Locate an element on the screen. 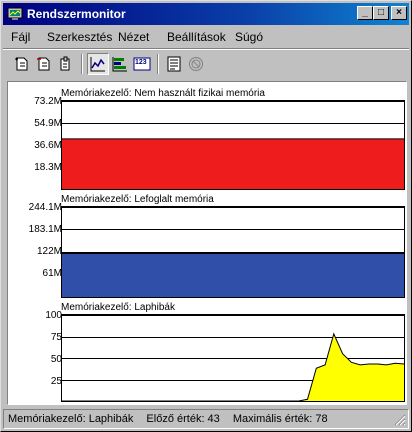 The image size is (412, 432). y-tick-label: 100 is located at coordinates (53, 315).